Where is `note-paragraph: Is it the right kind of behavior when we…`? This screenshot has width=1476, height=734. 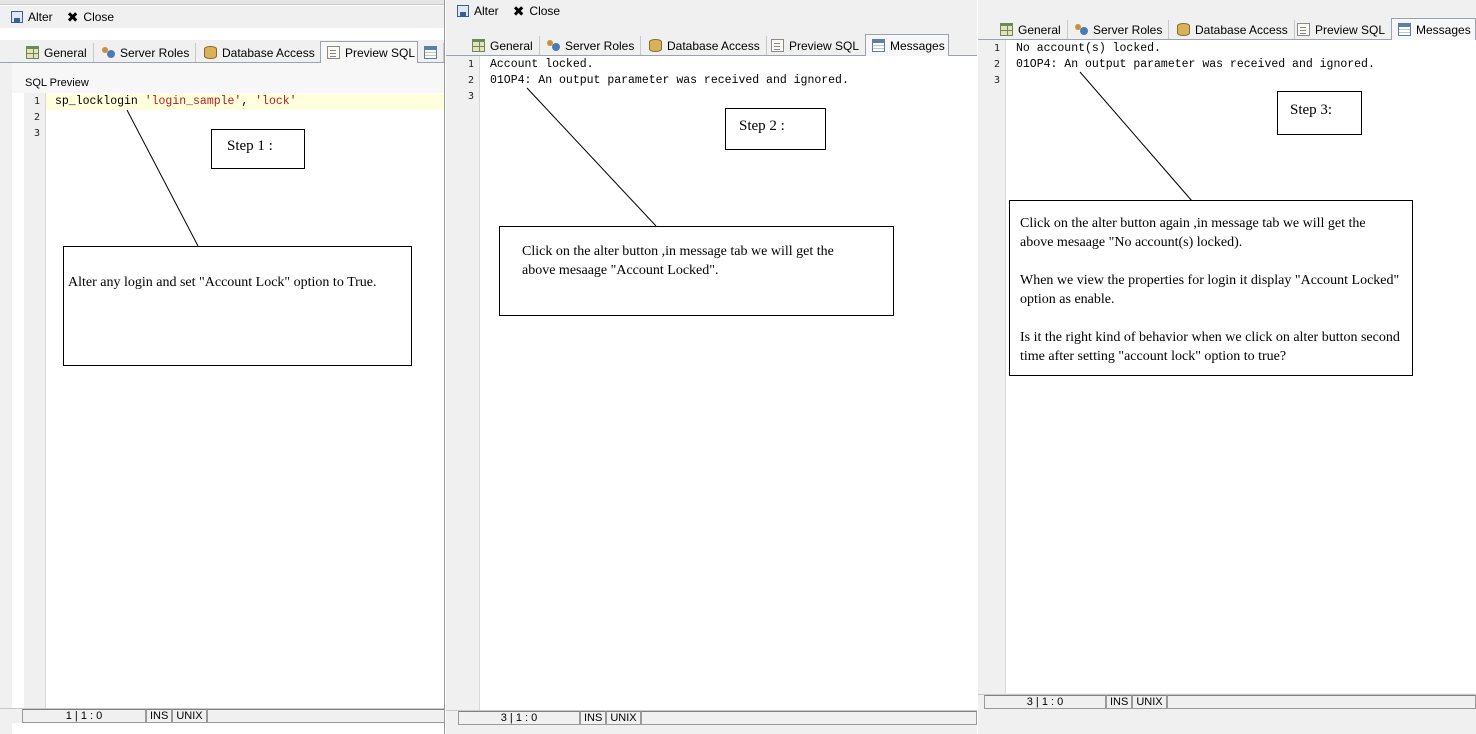
note-paragraph: Is it the right kind of behavior when we… is located at coordinates (1210, 347).